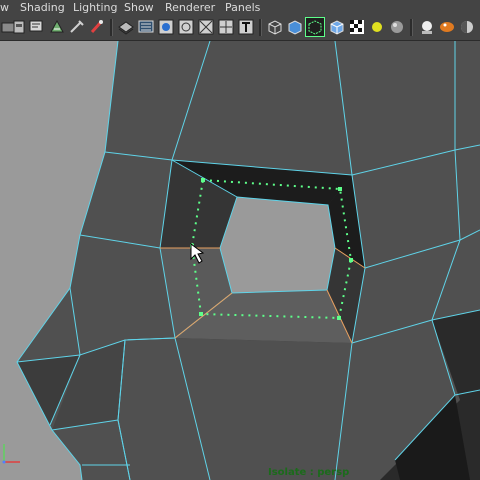  I want to click on shadows-icon, so click(315, 27).